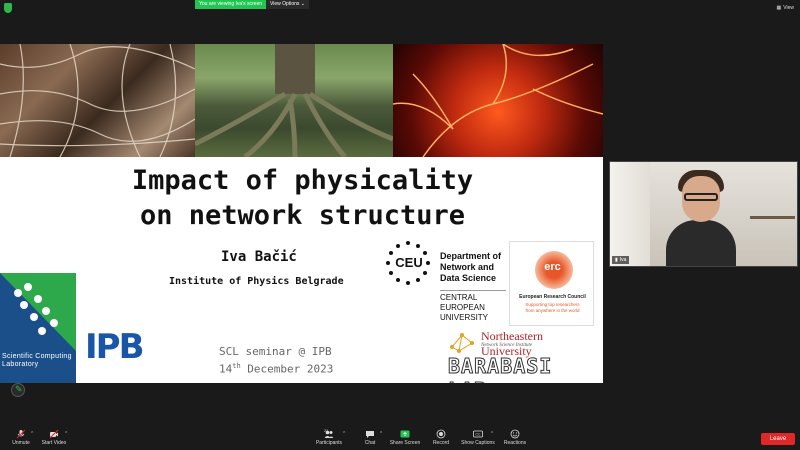  Describe the element at coordinates (630, 214) in the screenshot. I see `background-window` at that location.